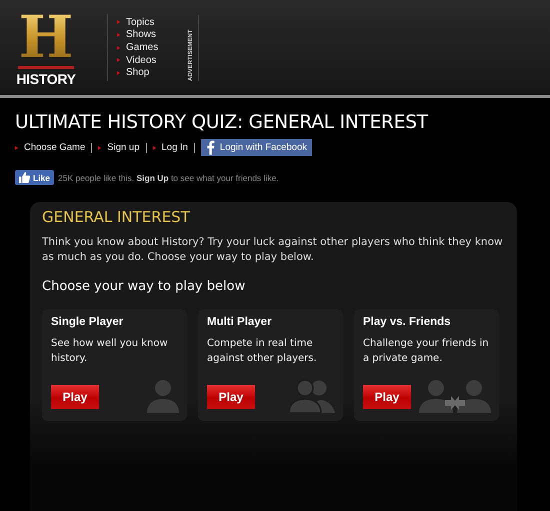  I want to click on nav-link: Log In, so click(175, 147).